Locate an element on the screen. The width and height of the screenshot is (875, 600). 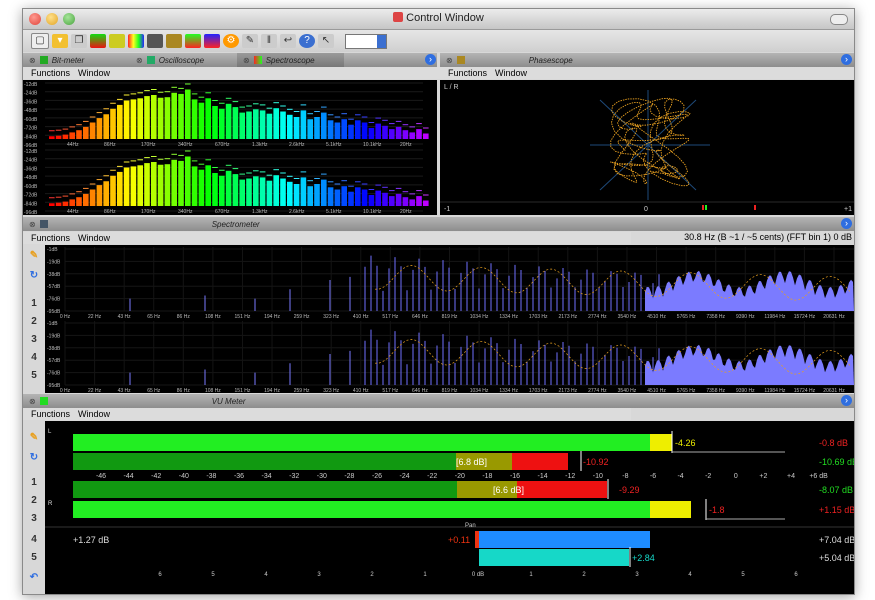
new-file-icon: ▢ is located at coordinates (40, 41).